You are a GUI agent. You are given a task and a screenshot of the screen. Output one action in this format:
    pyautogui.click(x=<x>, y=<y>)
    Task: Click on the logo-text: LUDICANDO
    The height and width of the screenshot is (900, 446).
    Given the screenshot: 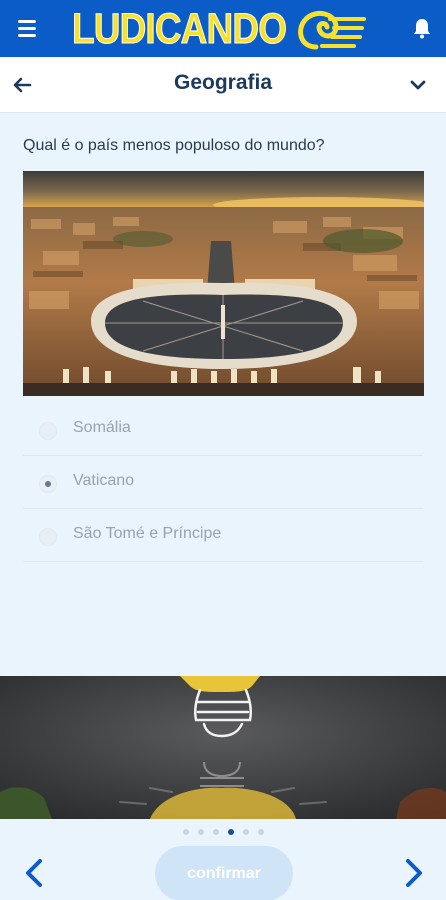 What is the action you would take?
    pyautogui.click(x=180, y=29)
    